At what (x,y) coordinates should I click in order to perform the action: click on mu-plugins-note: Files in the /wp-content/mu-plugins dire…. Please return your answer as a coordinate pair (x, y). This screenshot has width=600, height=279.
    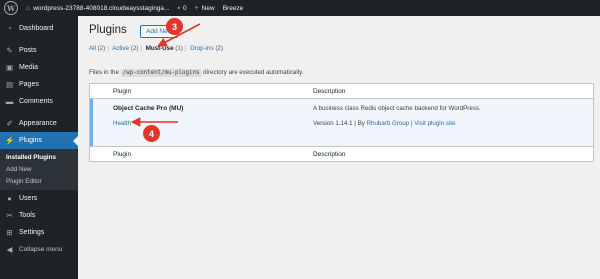
    Looking at the image, I should click on (196, 73).